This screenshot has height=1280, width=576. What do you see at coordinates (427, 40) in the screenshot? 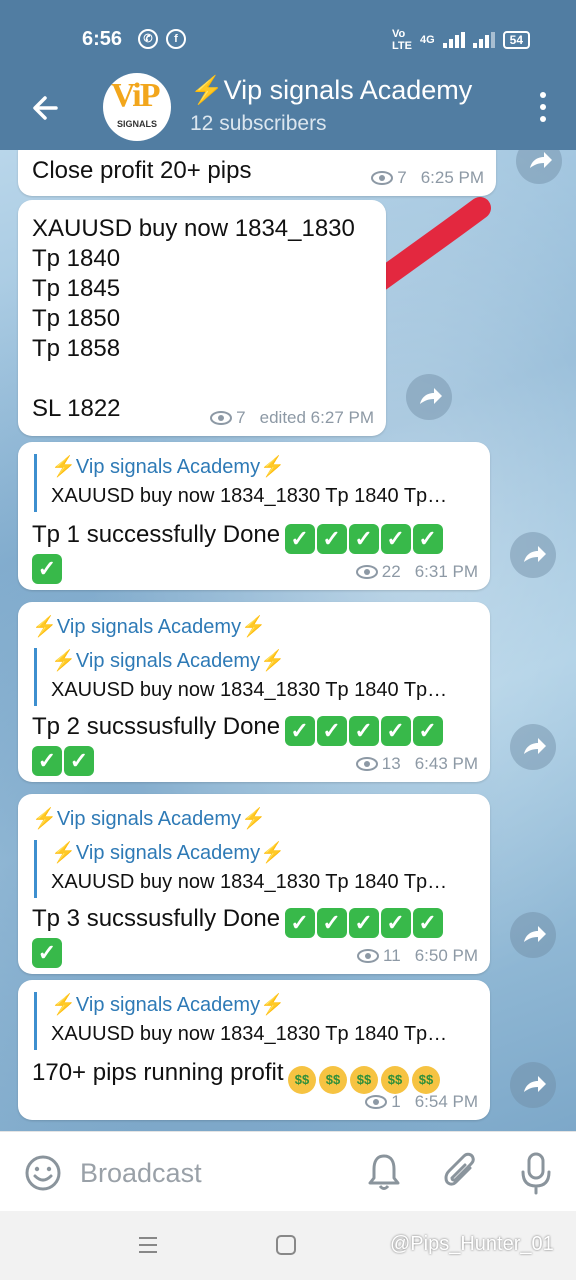
I see `network-label: 4G` at bounding box center [427, 40].